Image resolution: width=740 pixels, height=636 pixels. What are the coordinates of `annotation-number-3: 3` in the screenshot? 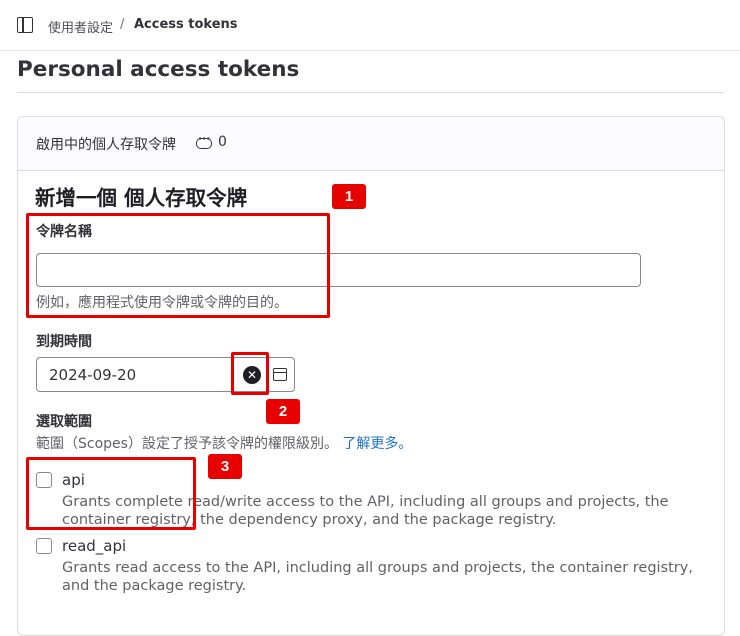 It's located at (225, 466).